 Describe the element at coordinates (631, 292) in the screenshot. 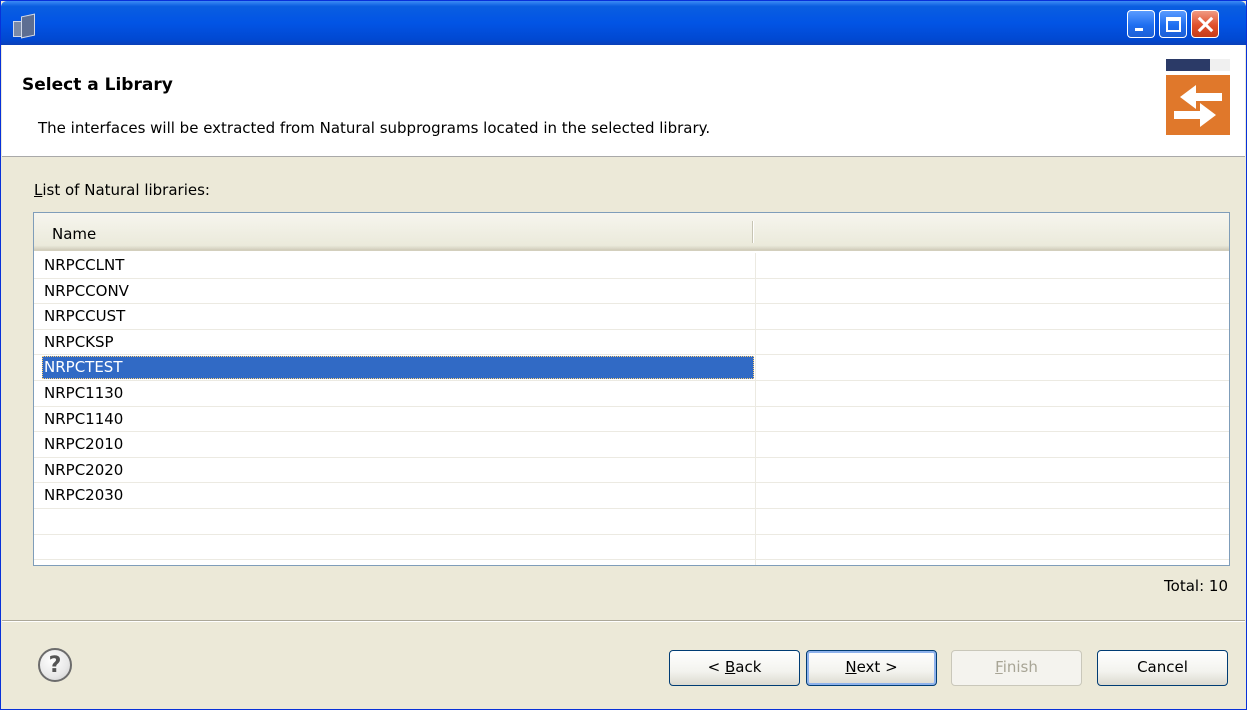

I see `table-row: NRPCCONV` at that location.